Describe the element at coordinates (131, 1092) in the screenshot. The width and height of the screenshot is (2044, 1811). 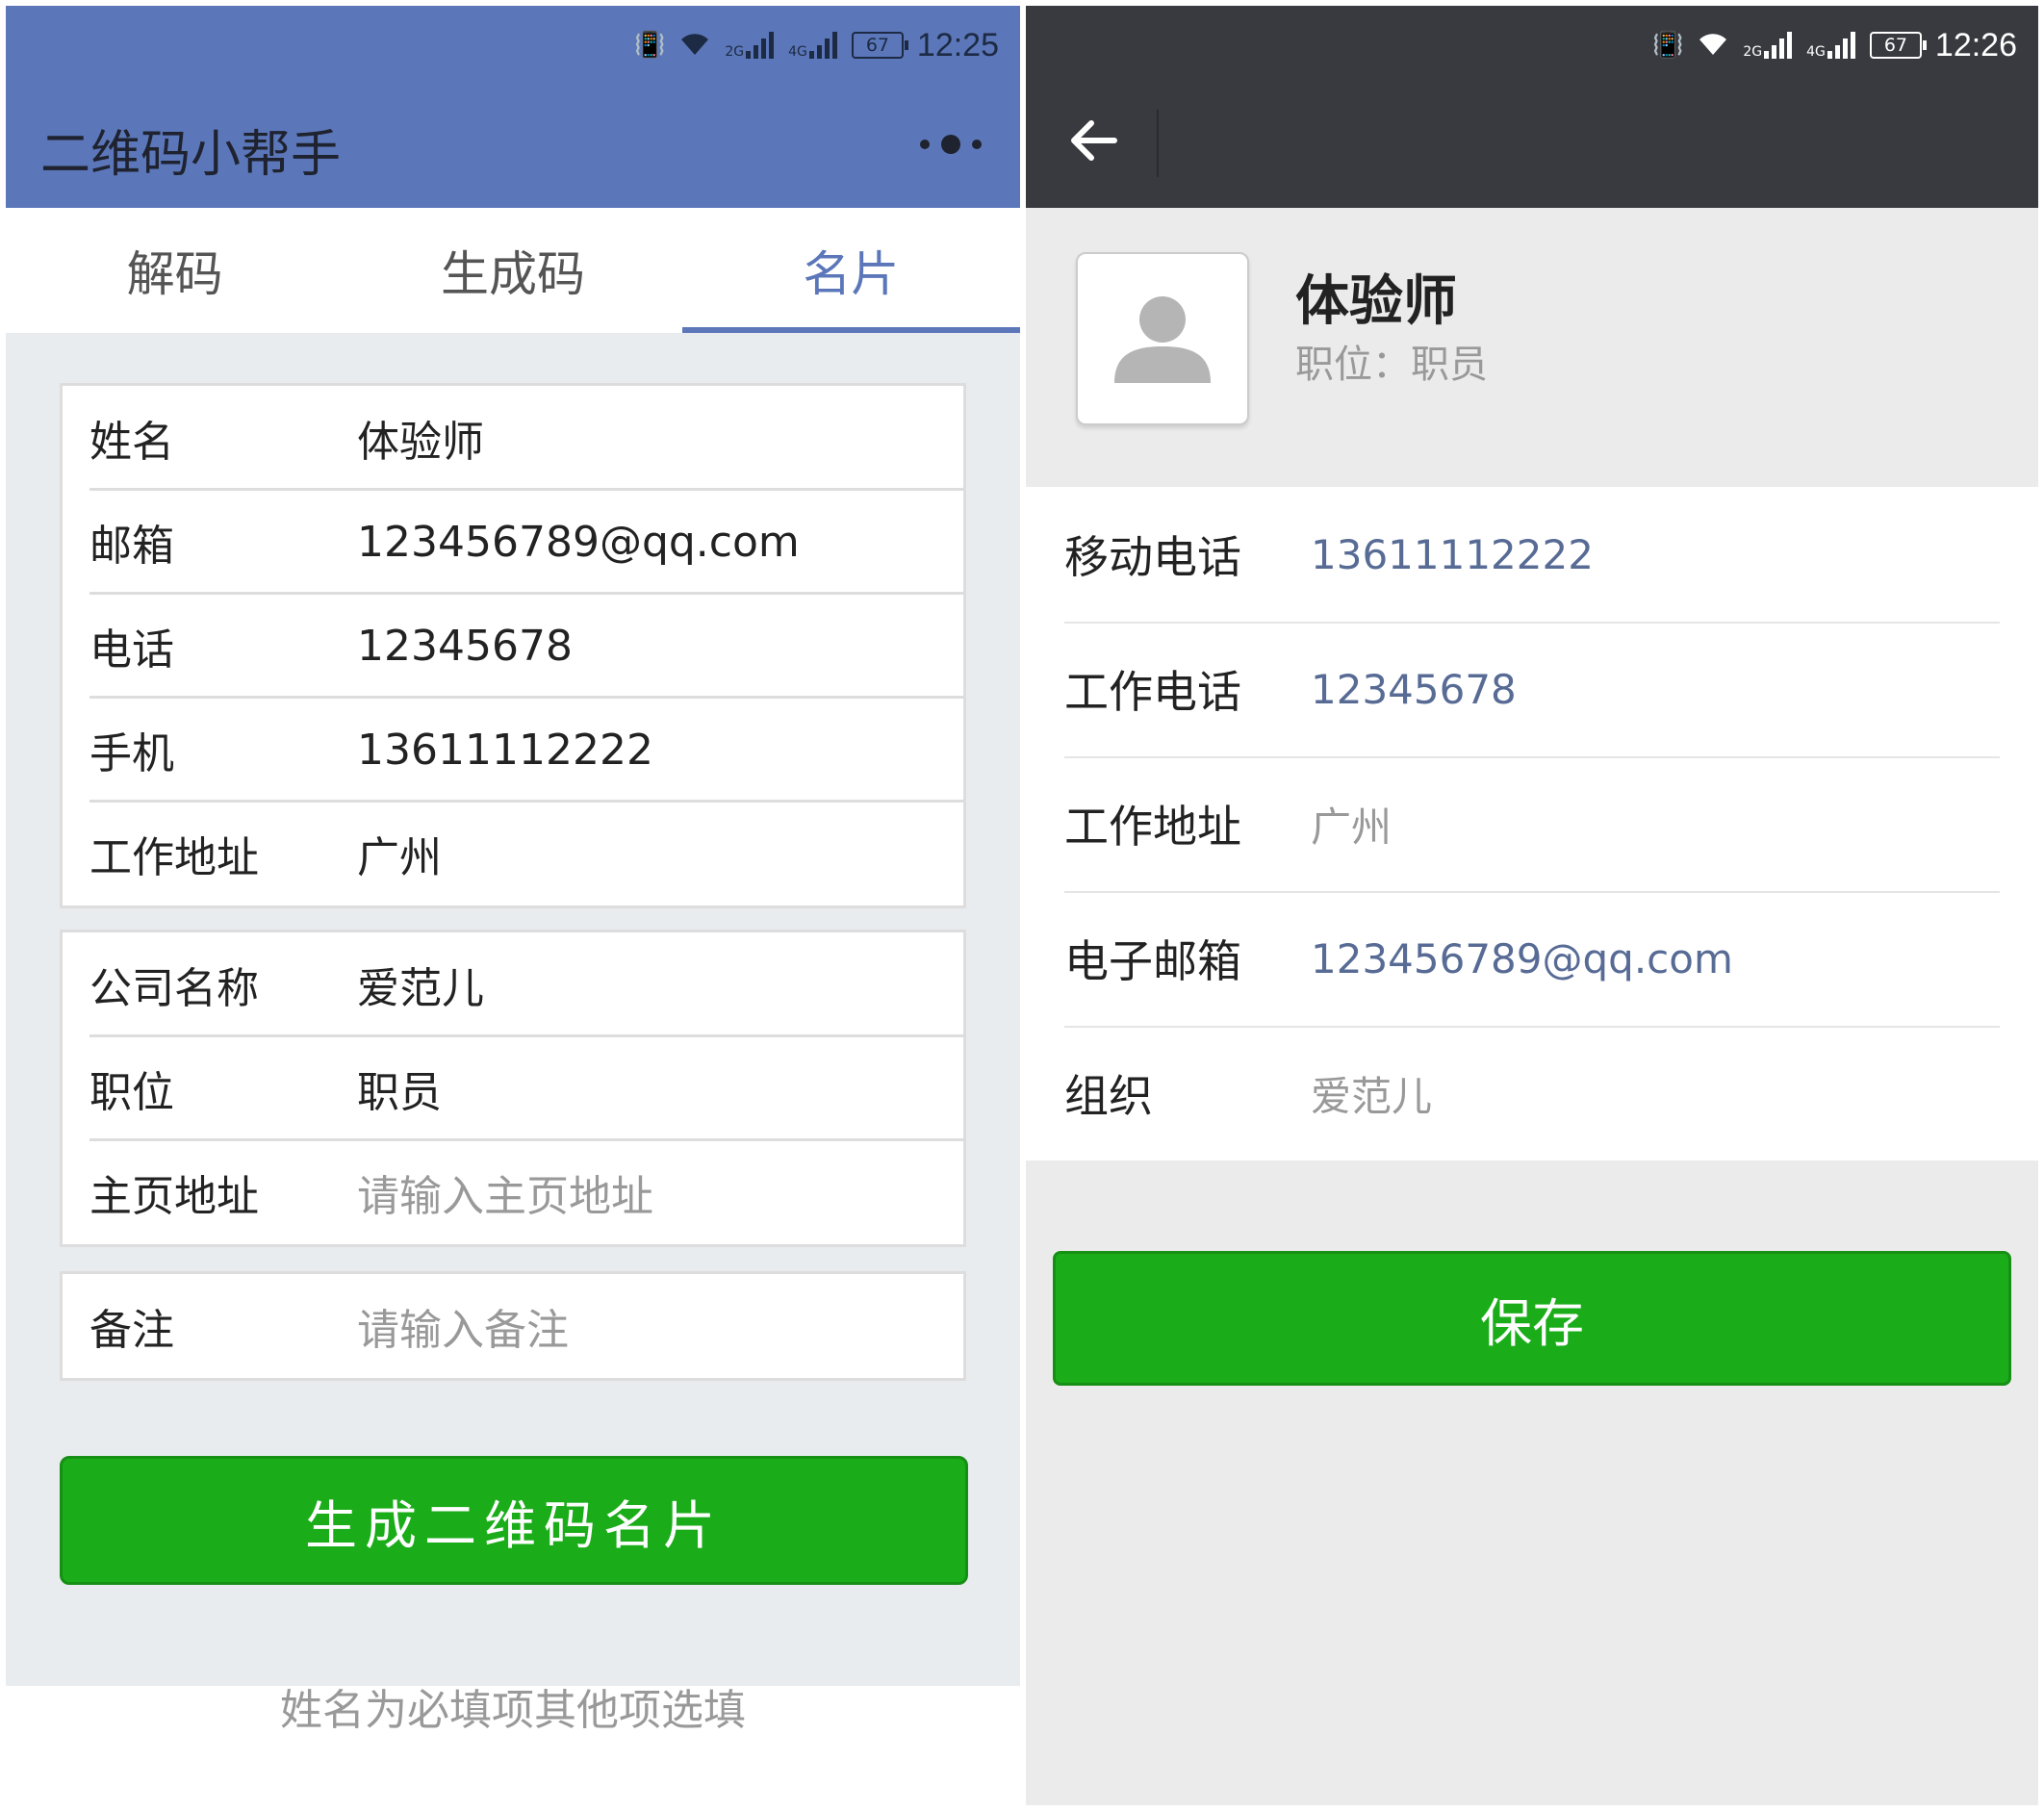
I see `position-label: 职位` at that location.